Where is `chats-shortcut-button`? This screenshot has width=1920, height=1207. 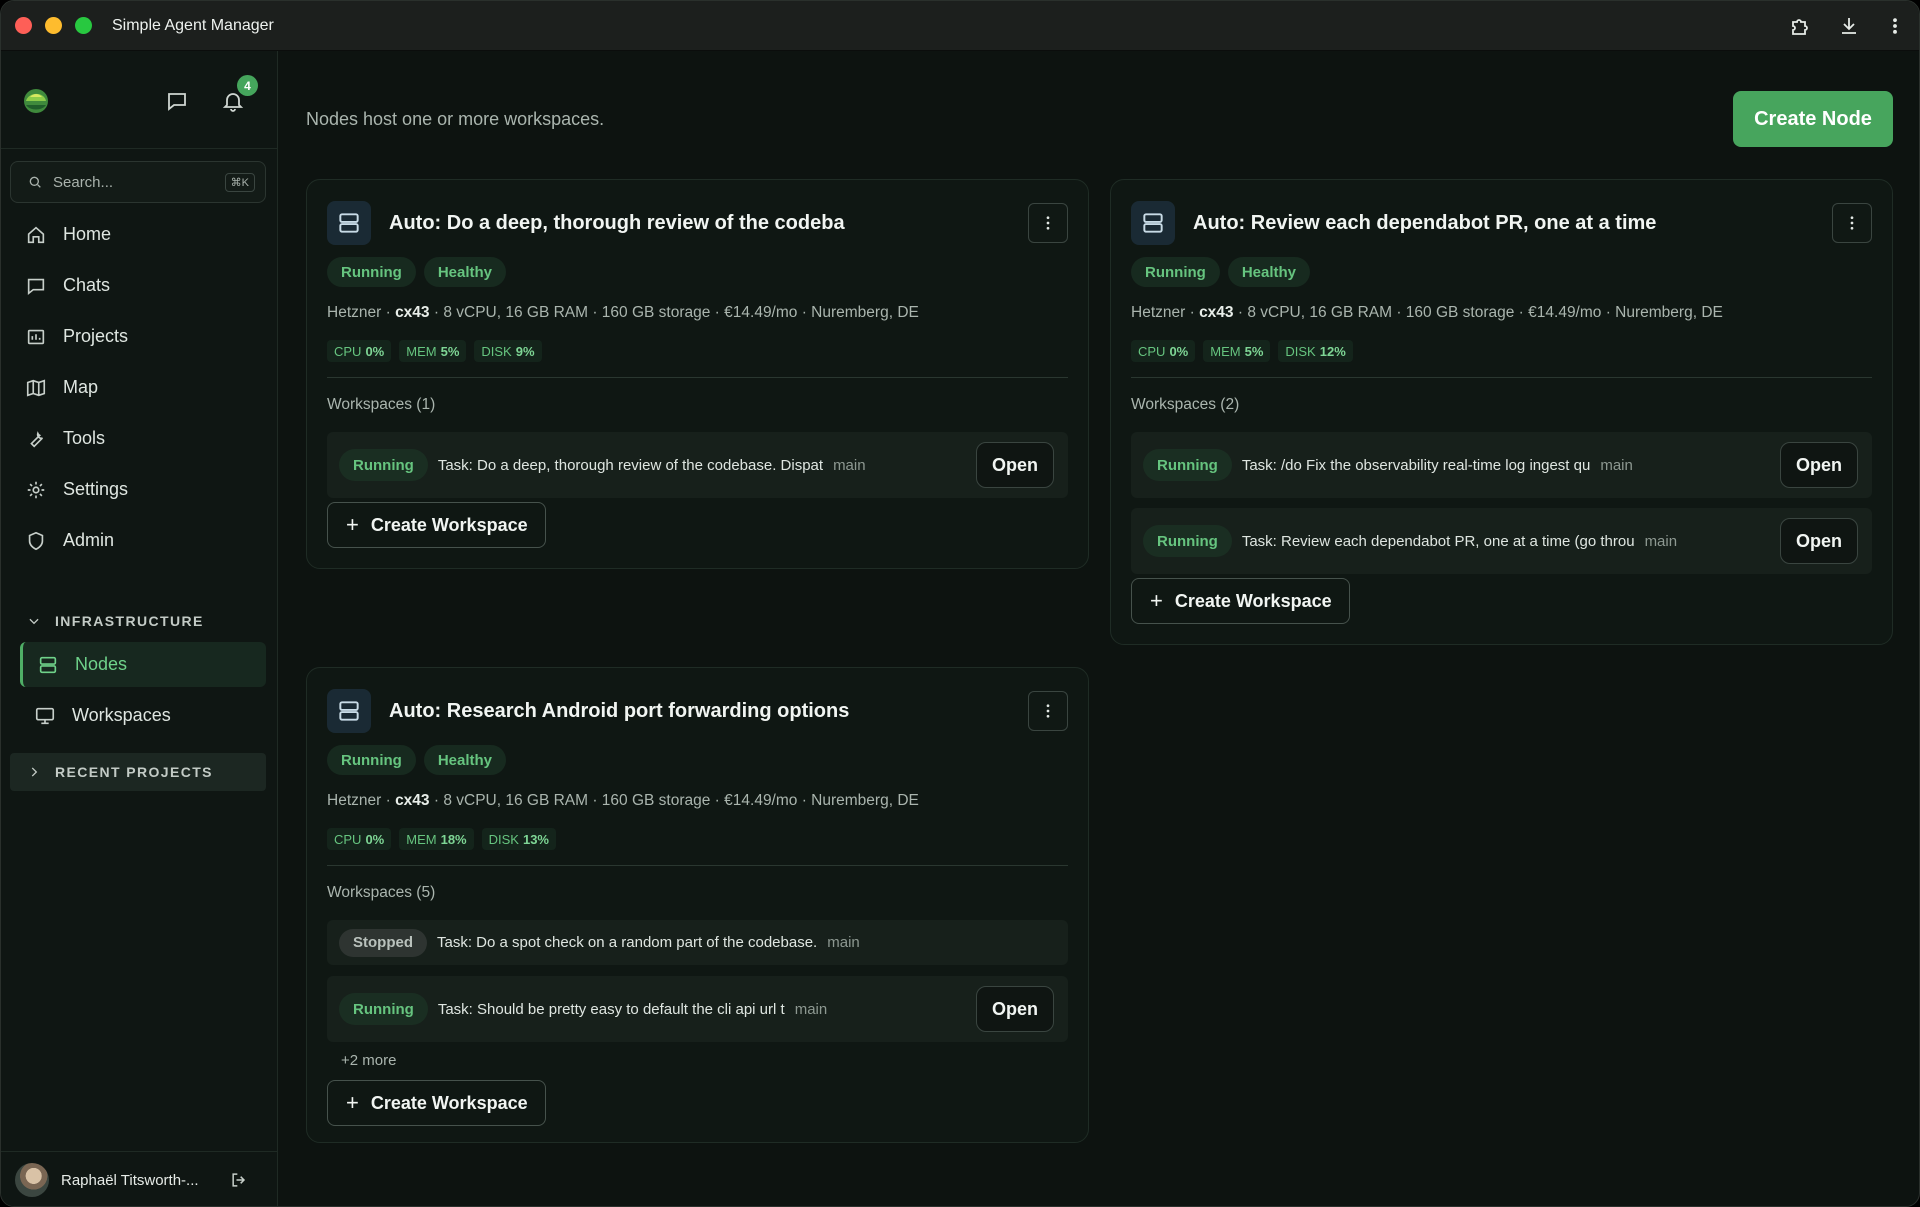
chats-shortcut-button is located at coordinates (177, 103).